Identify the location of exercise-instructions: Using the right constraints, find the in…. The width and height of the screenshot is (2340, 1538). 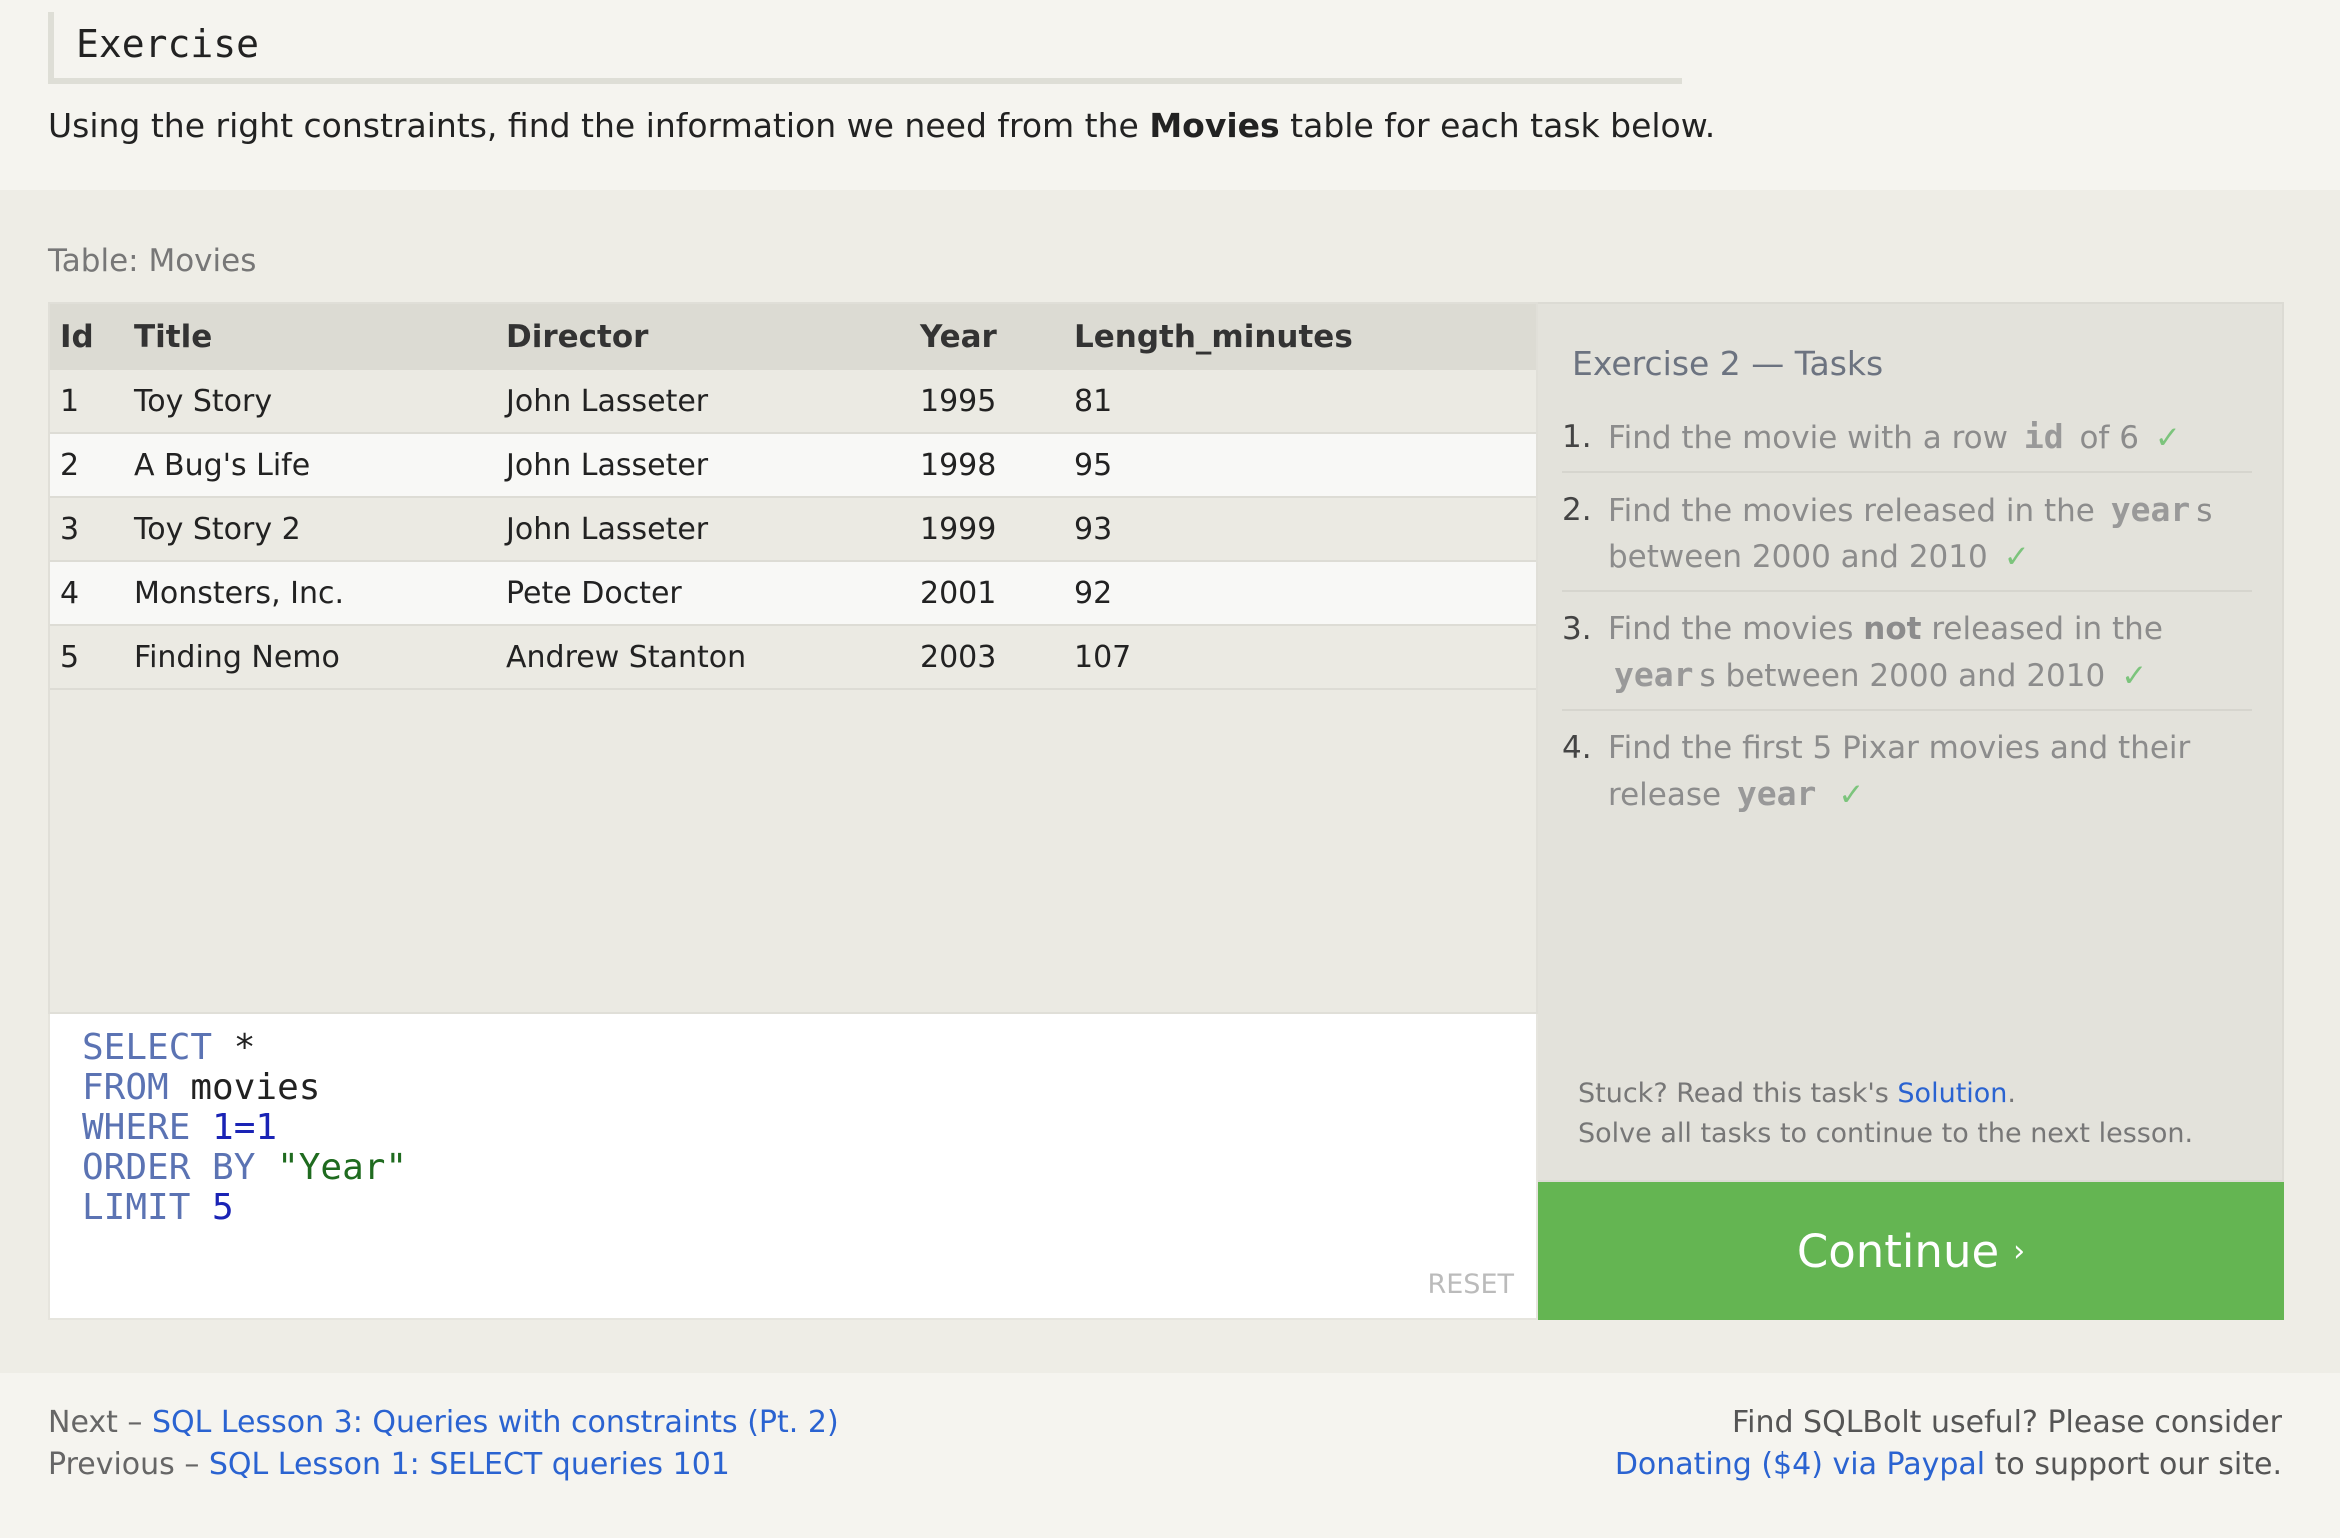
(882, 125).